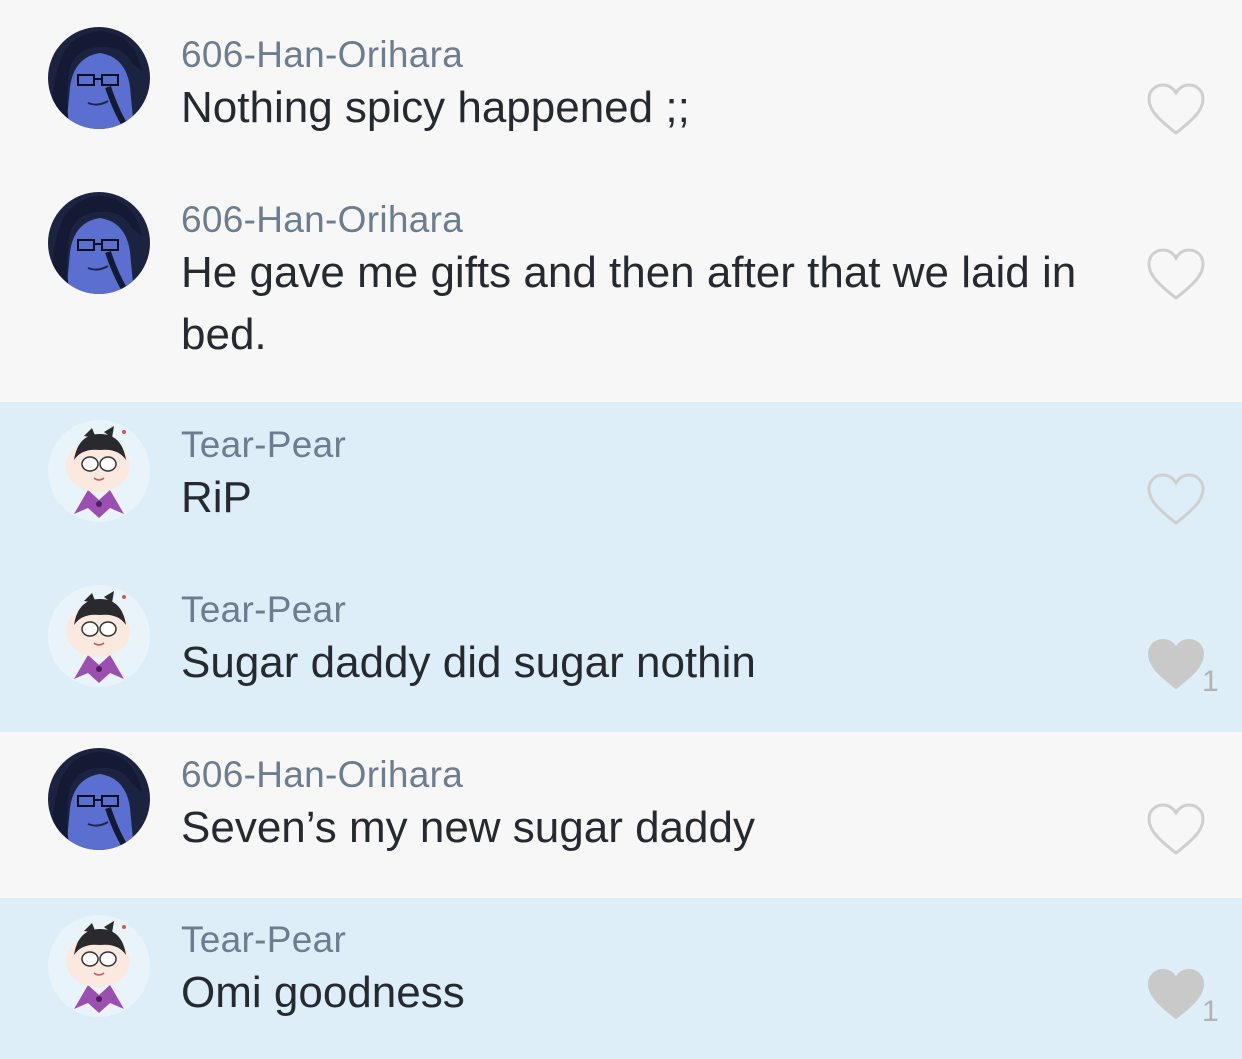 This screenshot has width=1242, height=1059. What do you see at coordinates (435, 107) in the screenshot?
I see `comment-message: Nothing spicy happened ;;` at bounding box center [435, 107].